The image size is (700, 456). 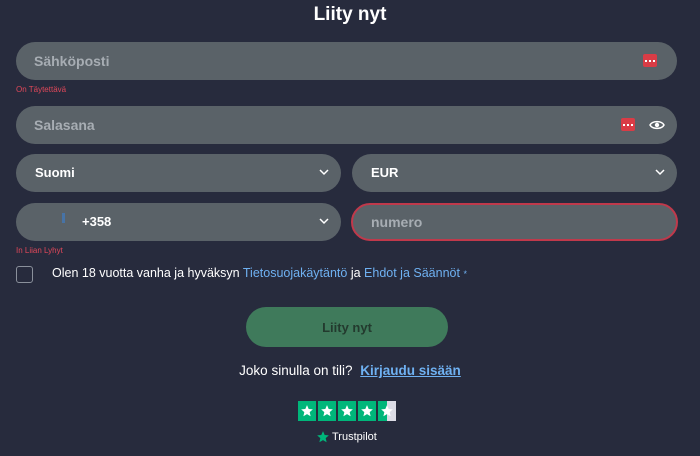 What do you see at coordinates (465, 274) in the screenshot?
I see `required-mark: *` at bounding box center [465, 274].